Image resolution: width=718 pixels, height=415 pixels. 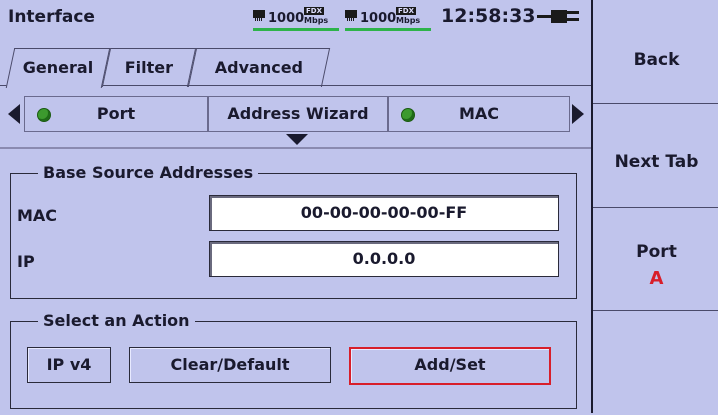 I want to click on next-tab-label: Next Tab, so click(x=656, y=162).